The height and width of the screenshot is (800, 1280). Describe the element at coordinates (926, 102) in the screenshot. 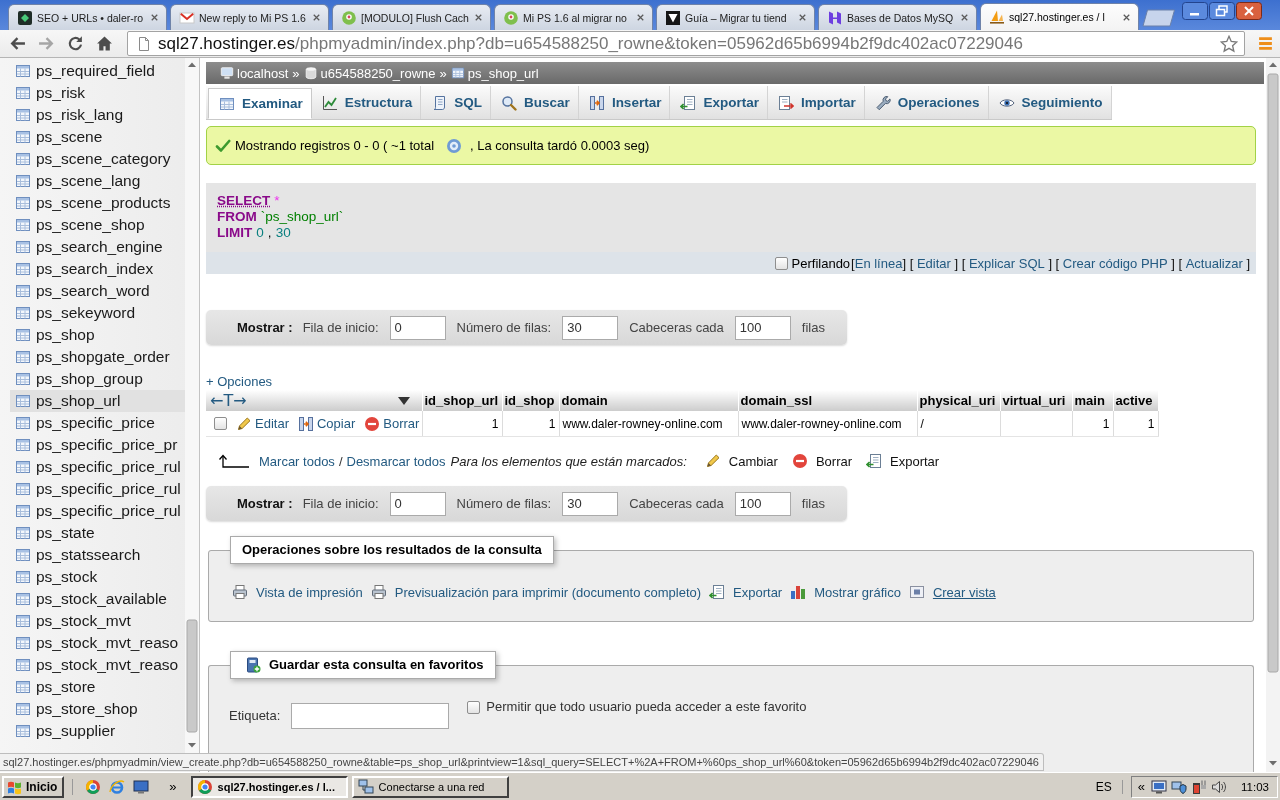

I see `tab: Operaciones` at that location.